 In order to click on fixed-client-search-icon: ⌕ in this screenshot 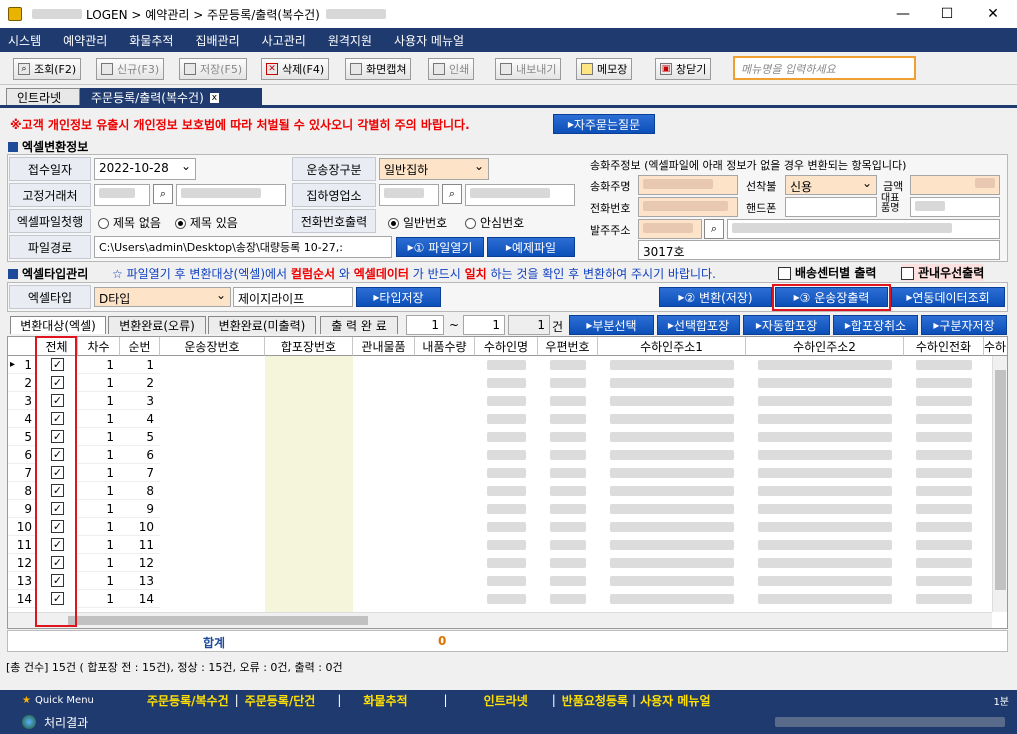, I will do `click(163, 194)`.